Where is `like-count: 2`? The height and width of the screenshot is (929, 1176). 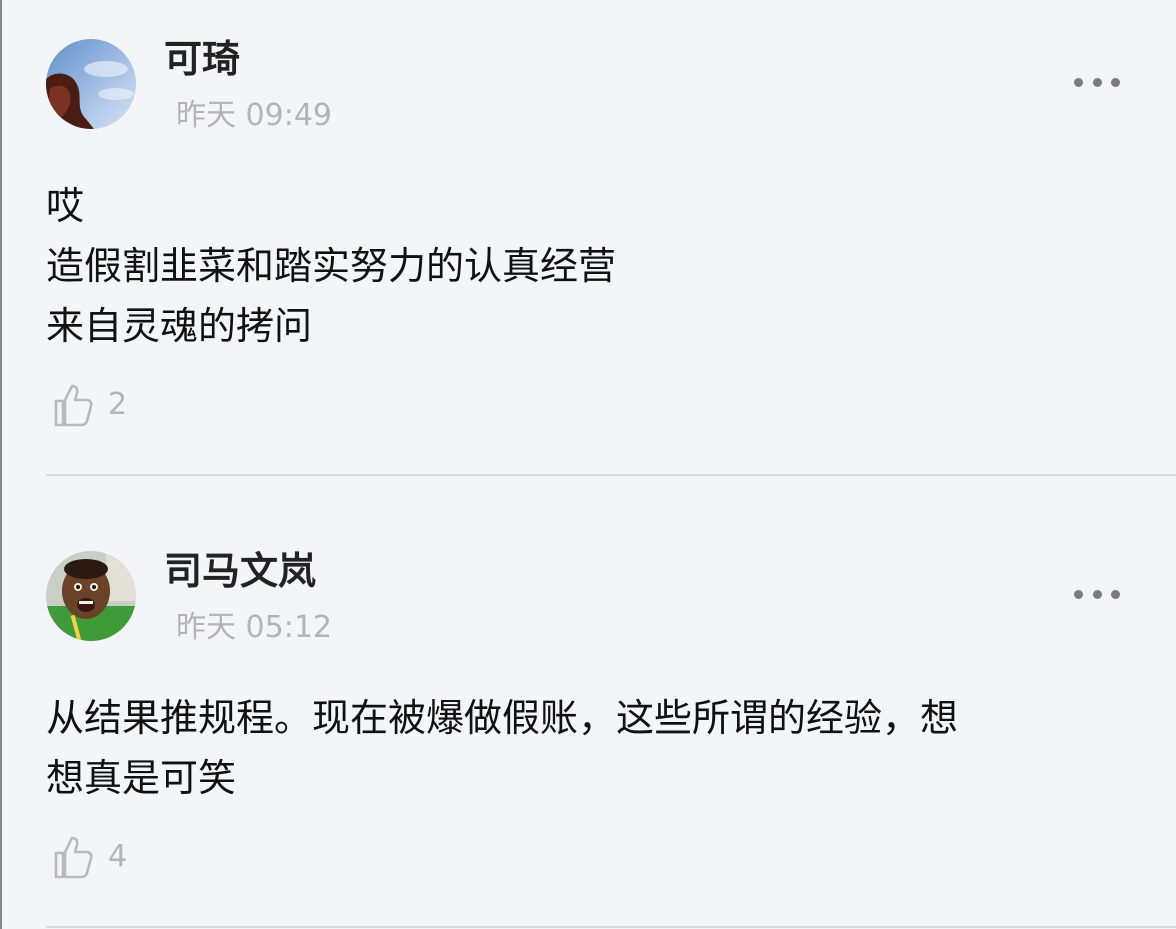 like-count: 2 is located at coordinates (118, 404).